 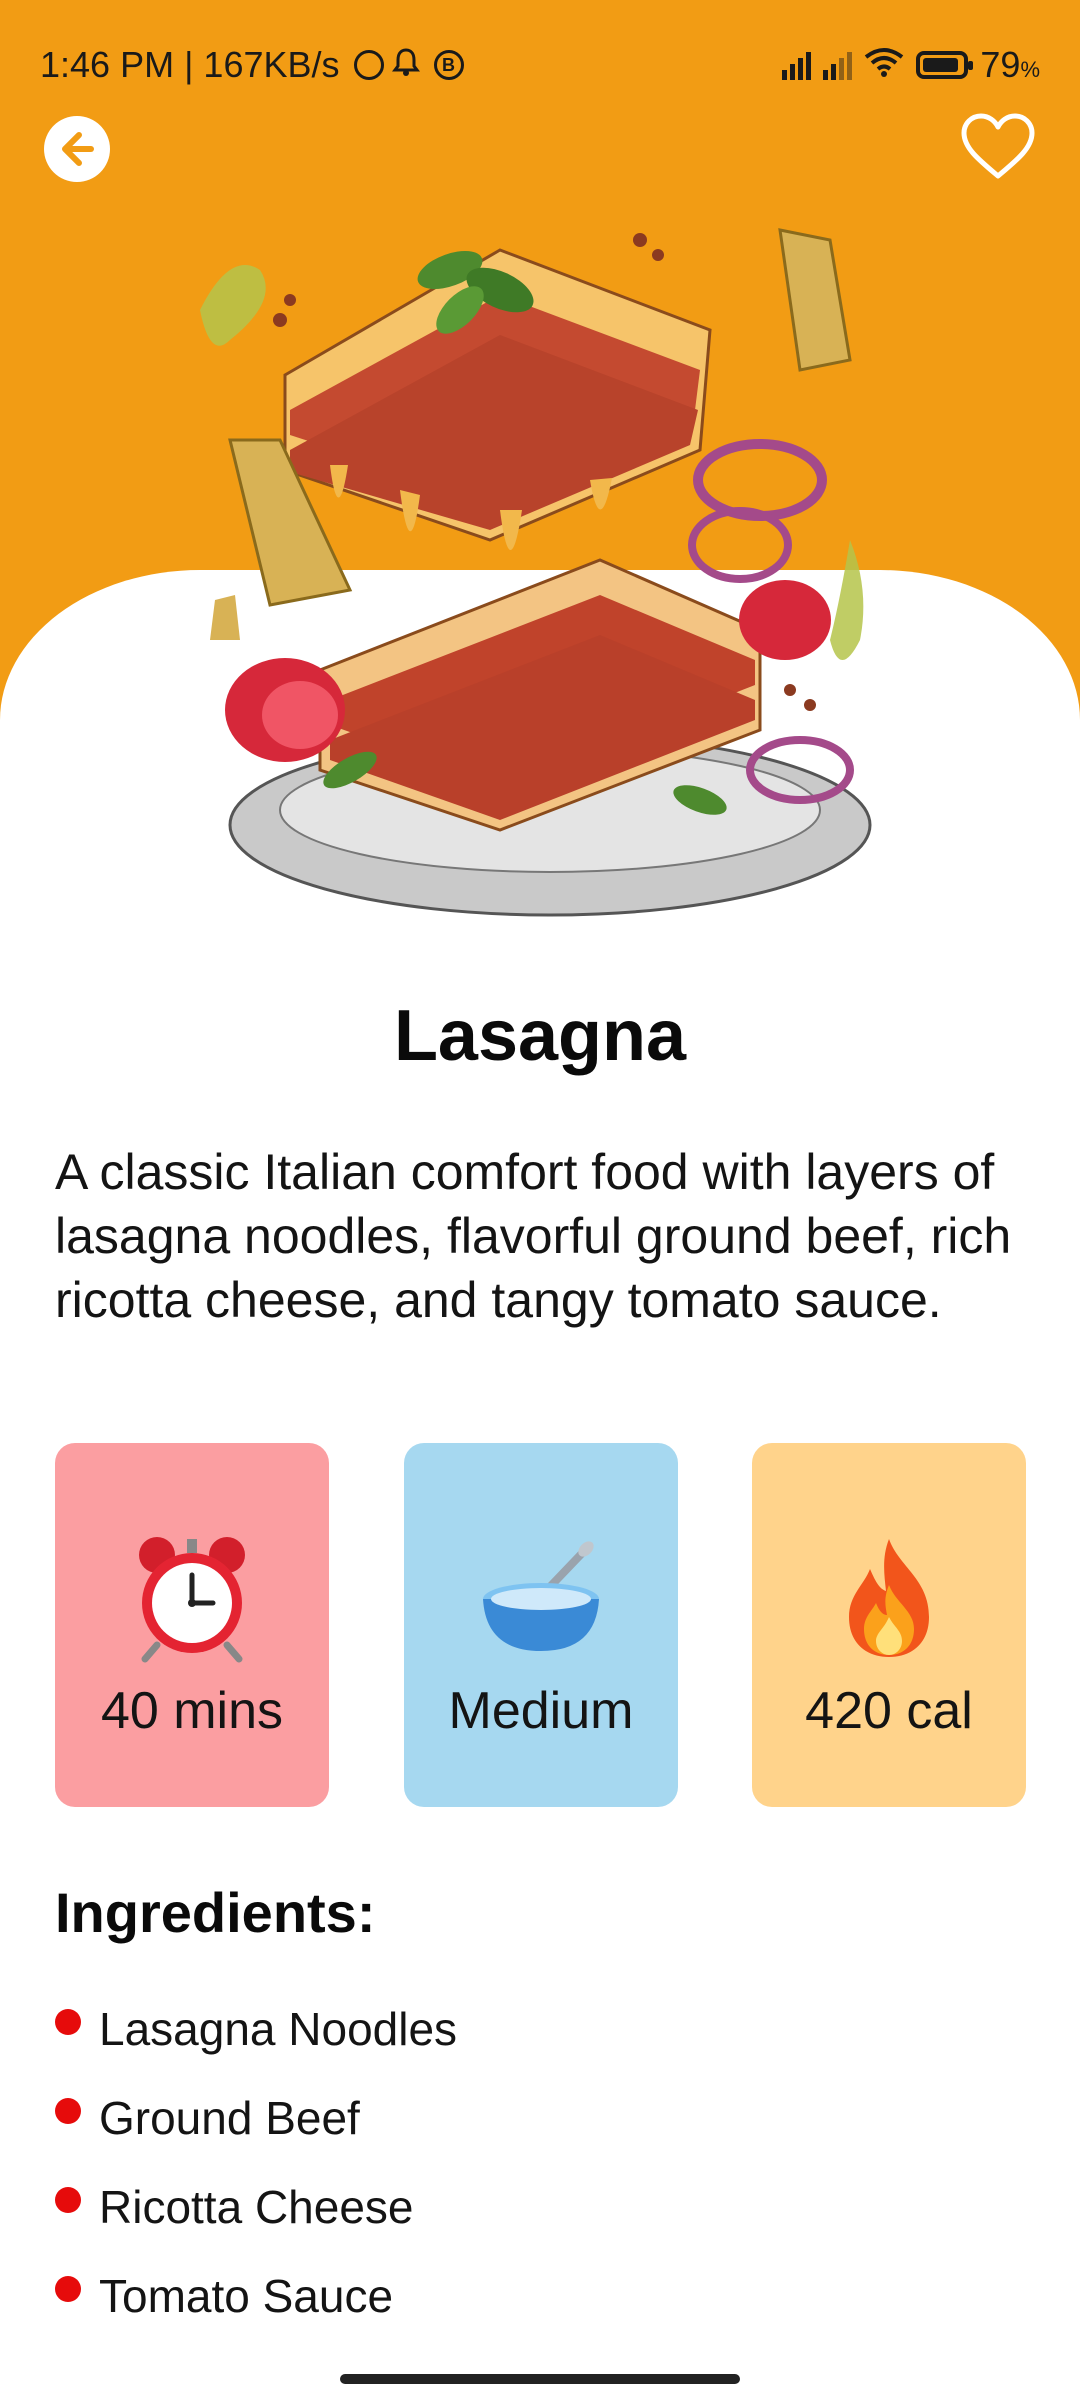 What do you see at coordinates (889, 1711) in the screenshot?
I see `calories-value: 420 cal` at bounding box center [889, 1711].